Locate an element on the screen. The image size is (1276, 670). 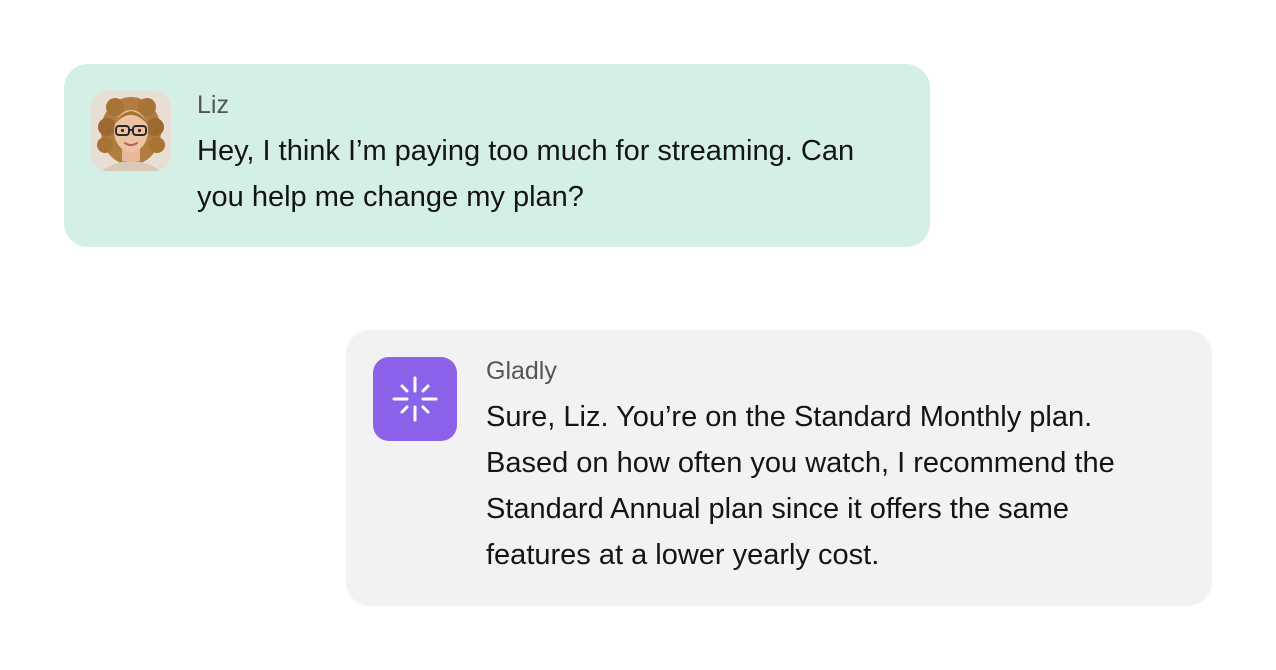
sender-name: Liz is located at coordinates (213, 105).